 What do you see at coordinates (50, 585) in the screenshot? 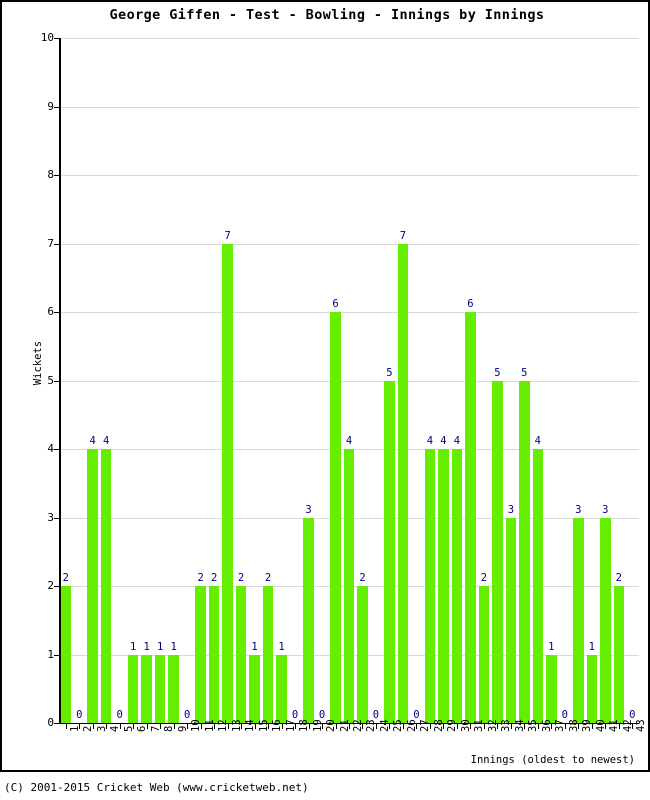
I see `y-axis-tick-label: 2` at bounding box center [50, 585].